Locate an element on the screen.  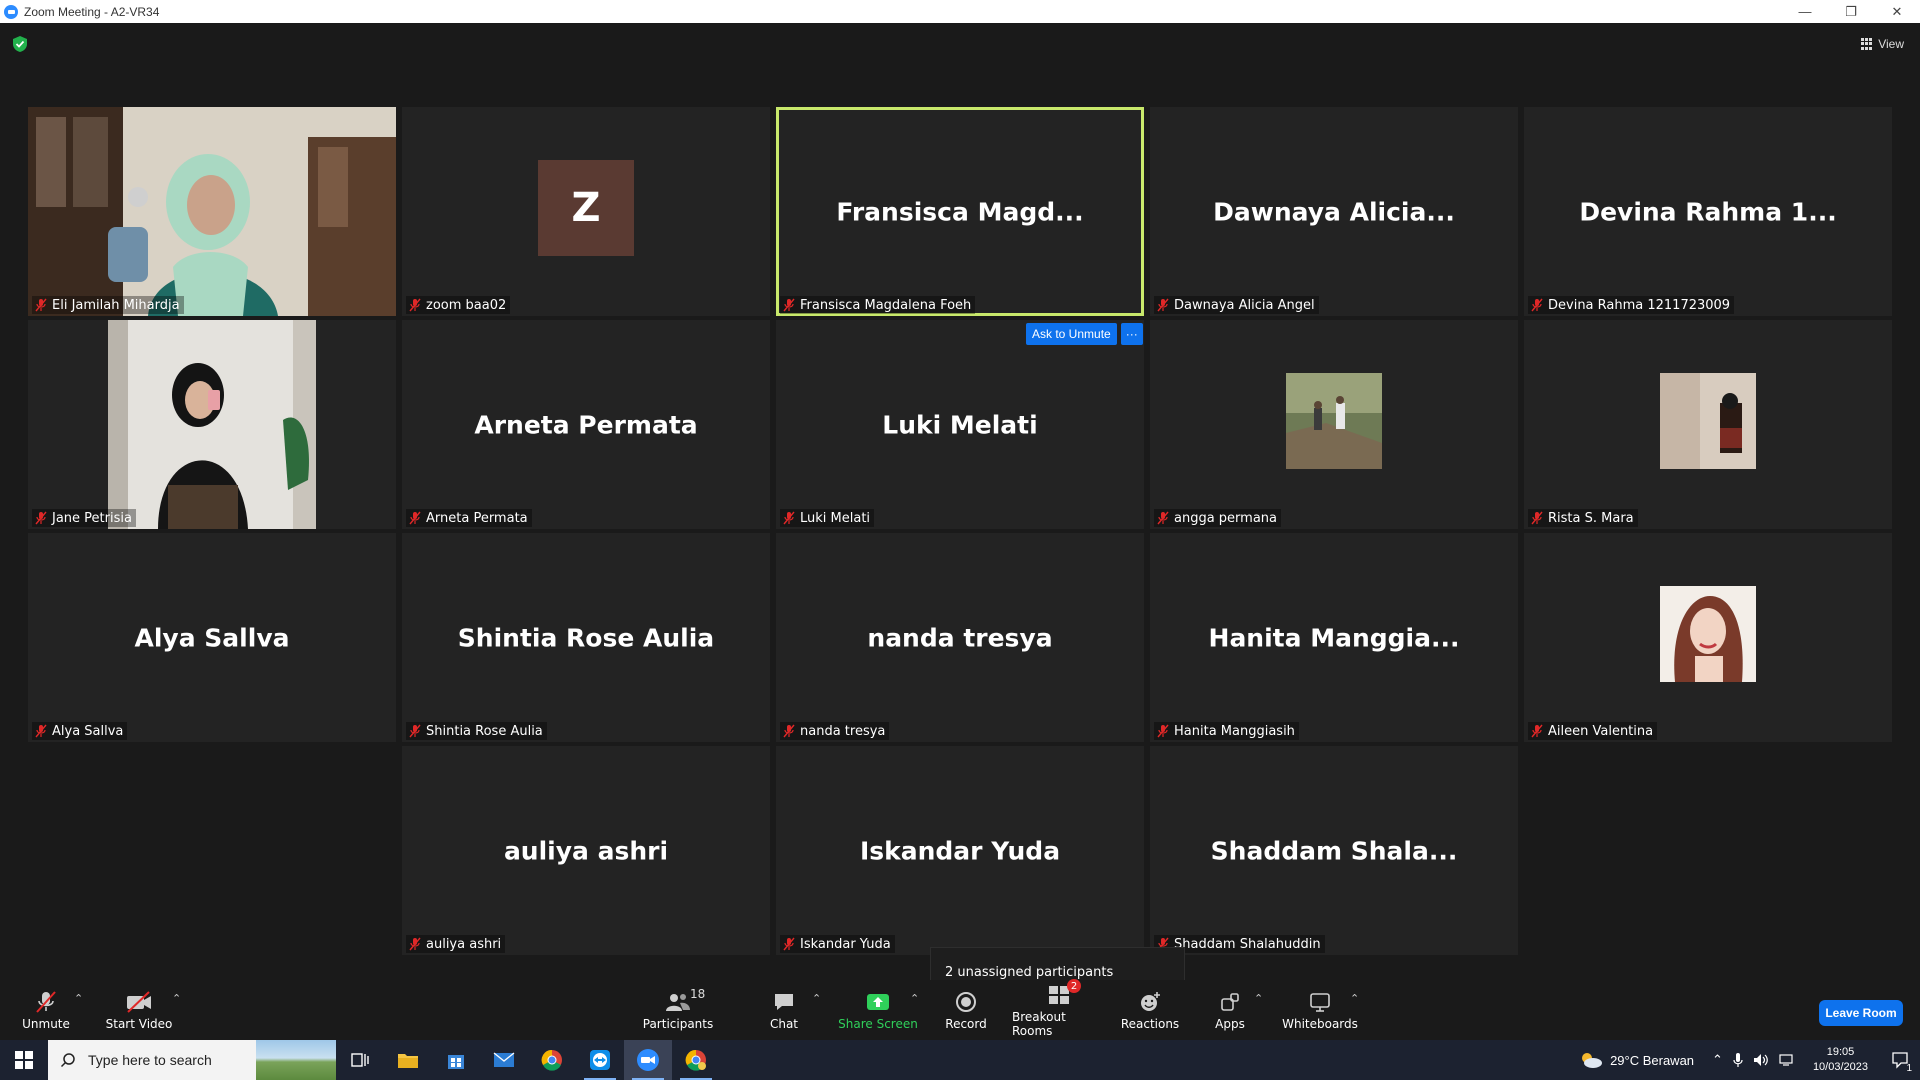
task-view-button is located at coordinates (360, 1060).